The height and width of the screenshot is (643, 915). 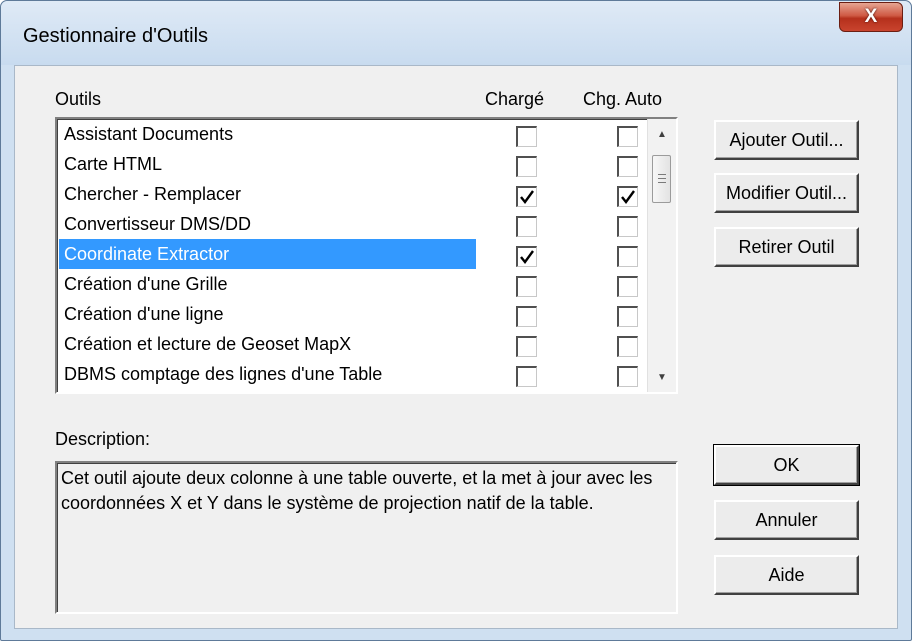 What do you see at coordinates (661, 255) in the screenshot?
I see `list-scrollbar: ▲ ▼` at bounding box center [661, 255].